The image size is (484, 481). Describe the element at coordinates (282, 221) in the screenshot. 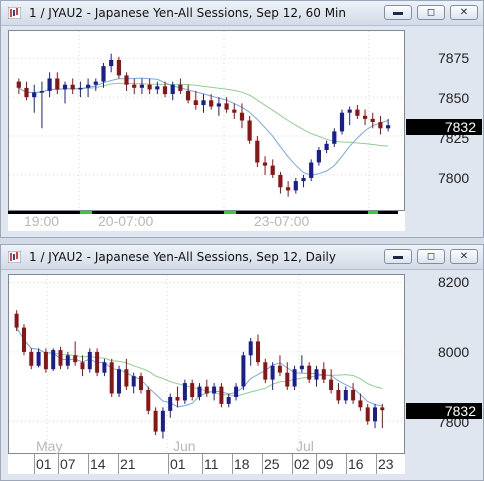

I see `x-axis-label: 23-07:00` at that location.